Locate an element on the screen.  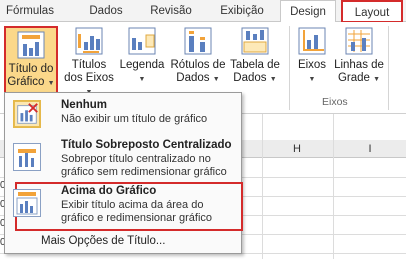
menu-item-description: Não exibir um título de gráfico is located at coordinates (134, 119).